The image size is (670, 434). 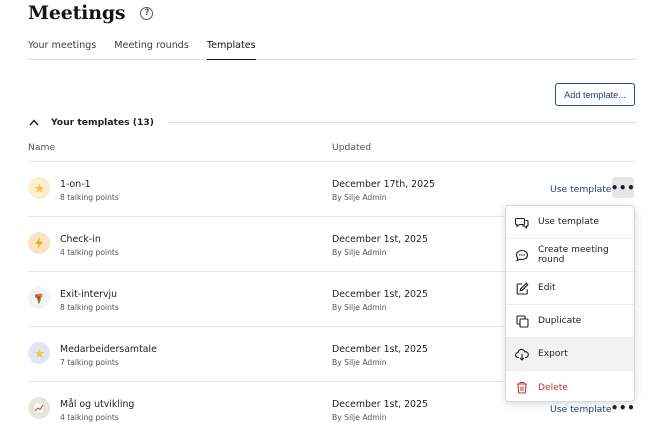 I want to click on cloud-download-icon, so click(x=522, y=354).